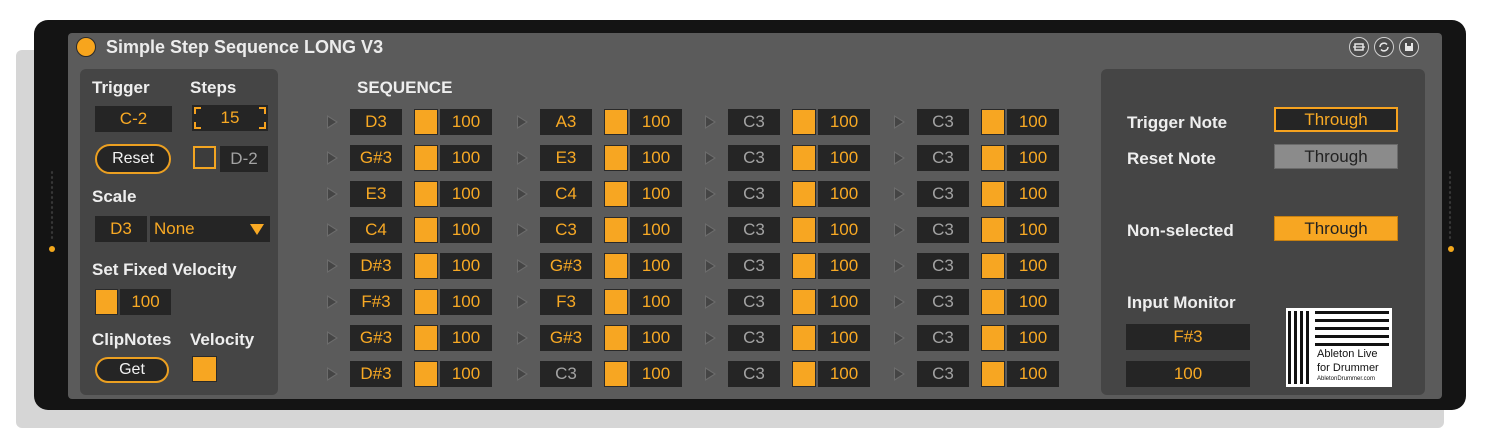 The height and width of the screenshot is (430, 1500). Describe the element at coordinates (1359, 47) in the screenshot. I see `pin-icon` at that location.